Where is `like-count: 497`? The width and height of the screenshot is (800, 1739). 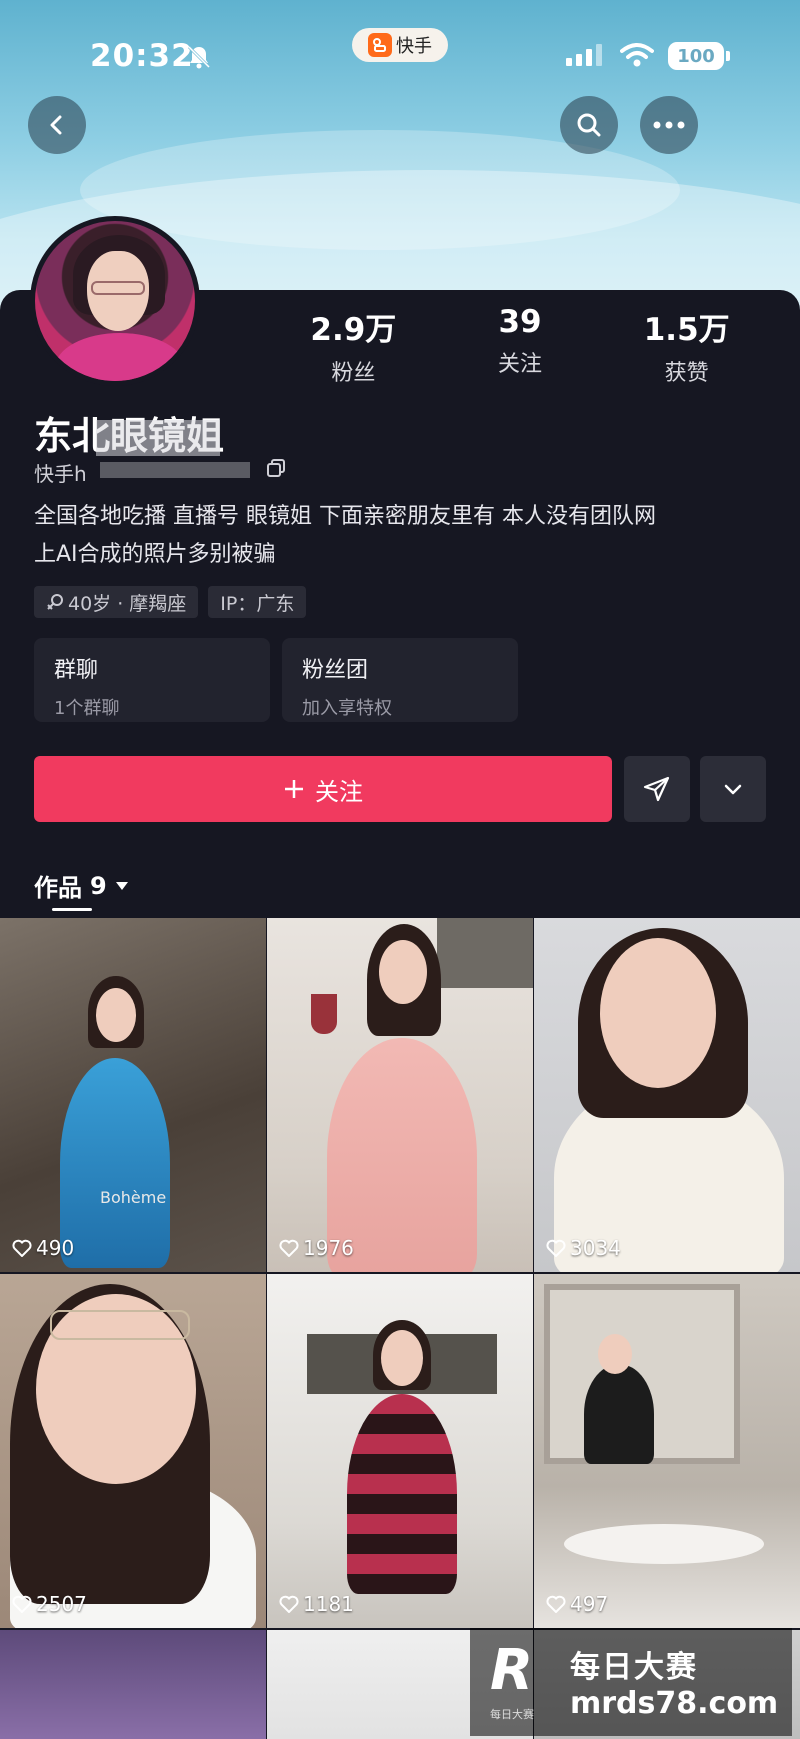 like-count: 497 is located at coordinates (577, 1604).